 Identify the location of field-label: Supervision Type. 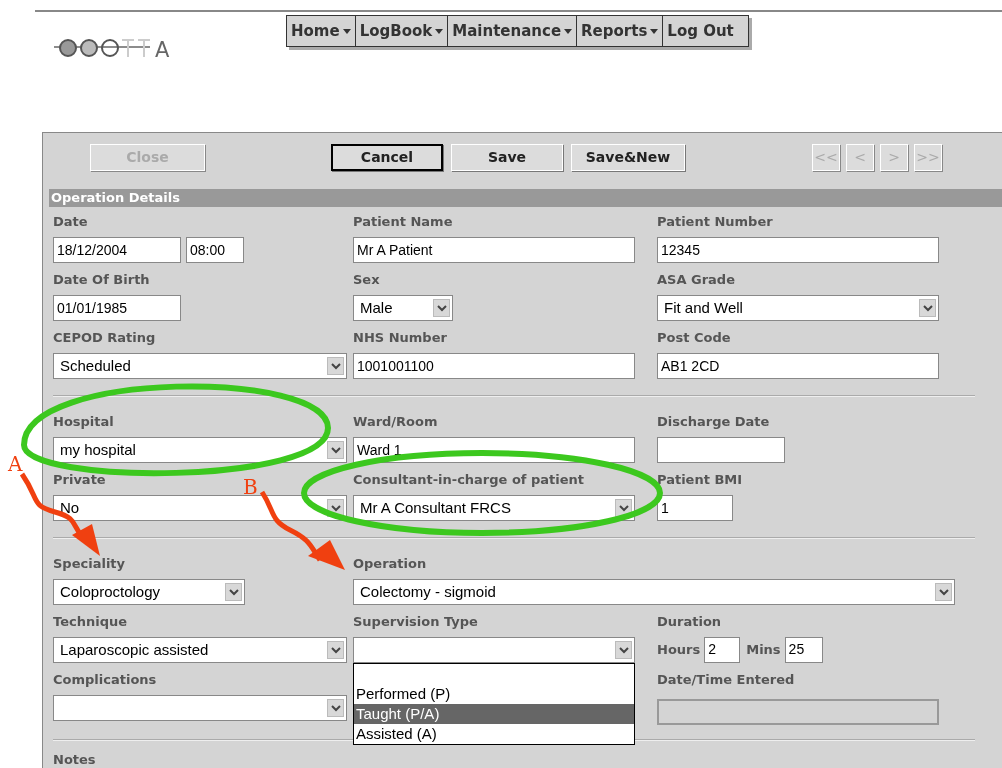
(415, 622).